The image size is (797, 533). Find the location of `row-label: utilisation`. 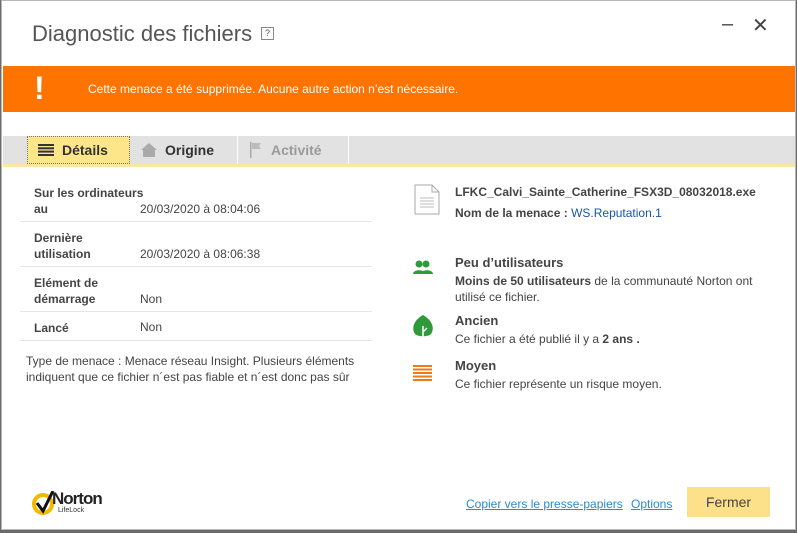

row-label: utilisation is located at coordinates (62, 254).